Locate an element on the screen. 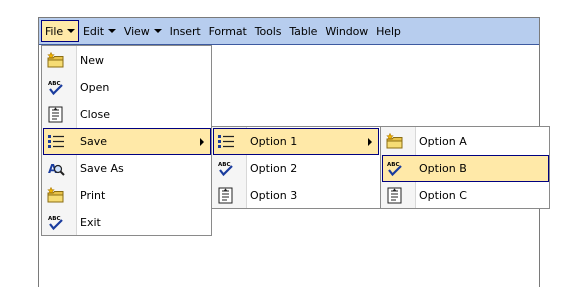 This screenshot has height=287, width=580. save-submenu-item-option-3: Option 3 is located at coordinates (296, 195).